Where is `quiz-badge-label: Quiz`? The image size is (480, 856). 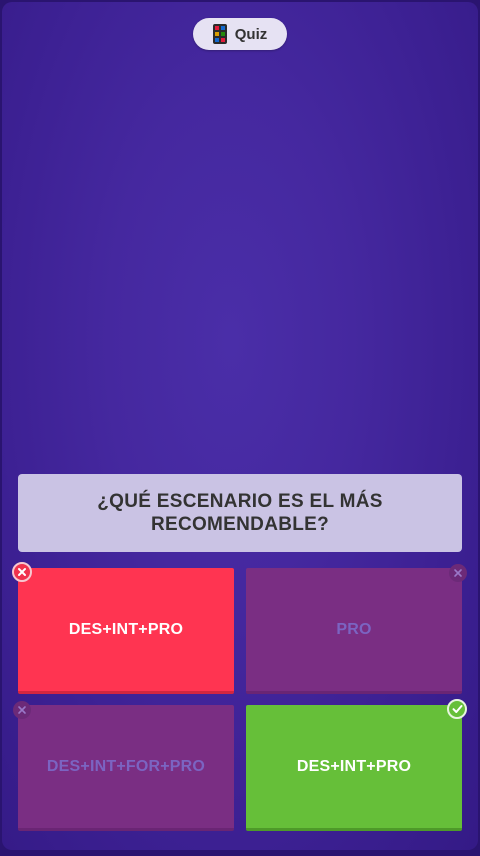
quiz-badge-label: Quiz is located at coordinates (251, 34).